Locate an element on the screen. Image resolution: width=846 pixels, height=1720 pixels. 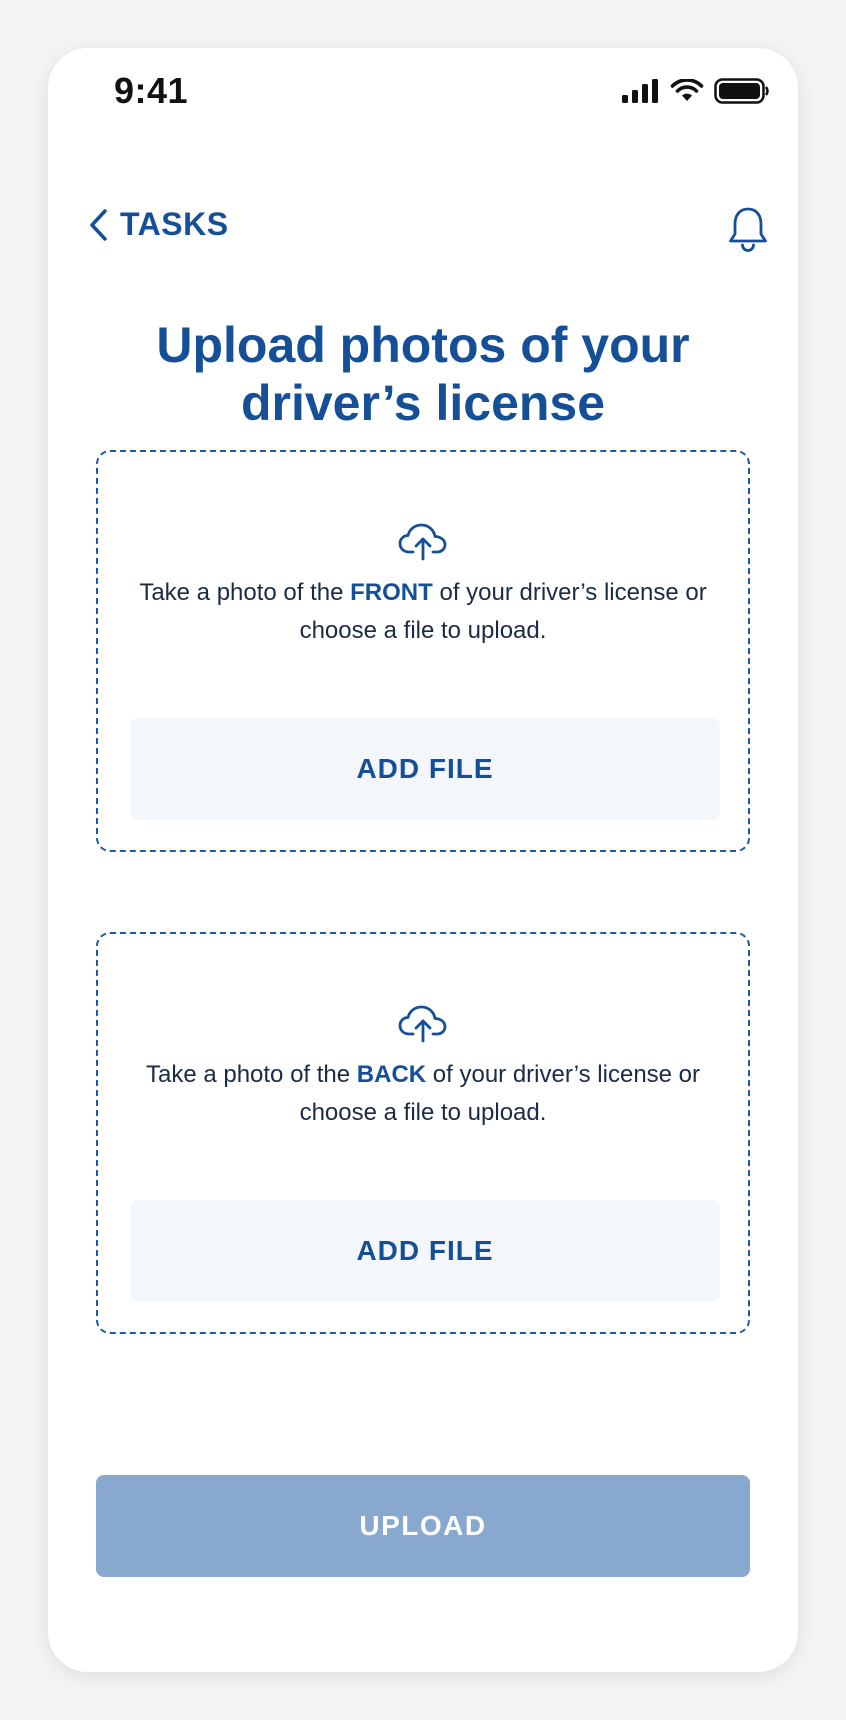
status-bar: 9:41 is located at coordinates (423, 96).